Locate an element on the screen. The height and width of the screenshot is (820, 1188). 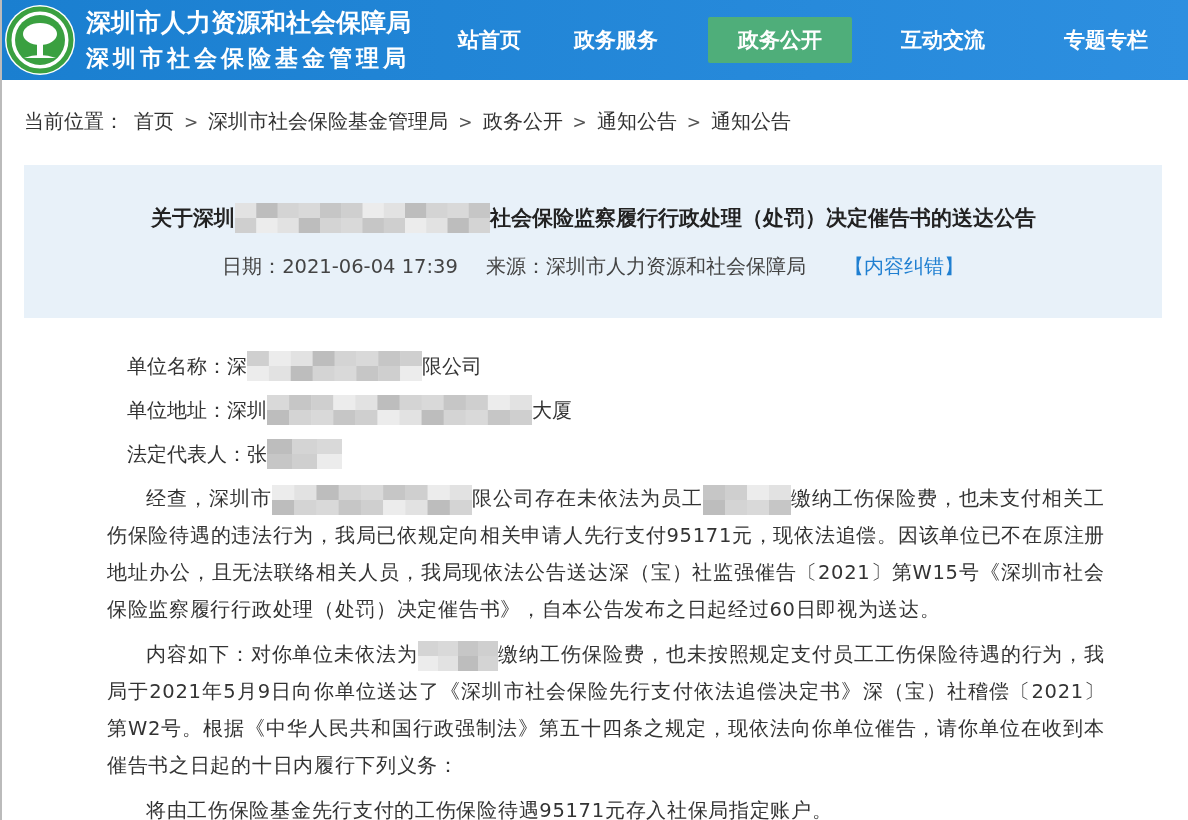
site-title: 深圳市人力资源和社会保障局 is located at coordinates (248, 23).